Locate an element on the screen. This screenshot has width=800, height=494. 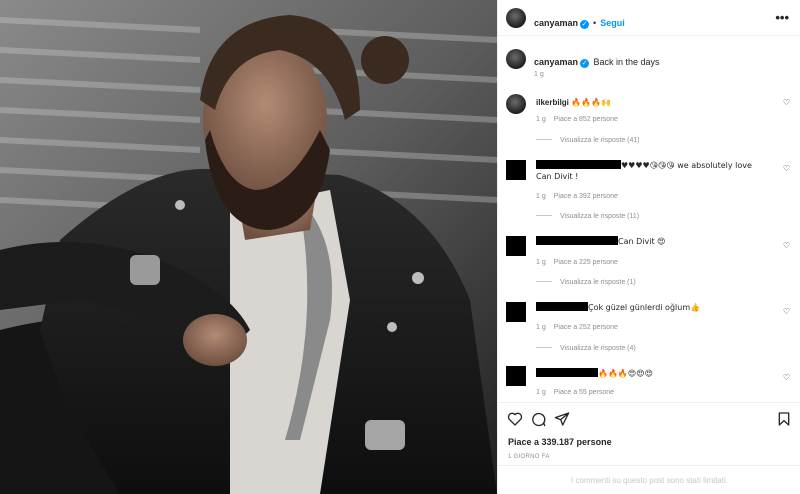
comment-likes: Piace a 225 persone is located at coordinates (586, 262).